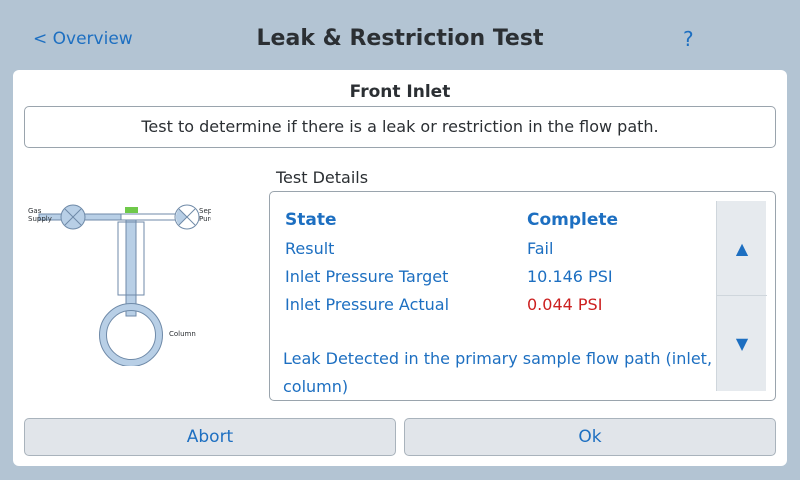 The image size is (800, 480). I want to click on flow-path-diagram: Gas Supply Septum Purge Column, so click(119, 285).